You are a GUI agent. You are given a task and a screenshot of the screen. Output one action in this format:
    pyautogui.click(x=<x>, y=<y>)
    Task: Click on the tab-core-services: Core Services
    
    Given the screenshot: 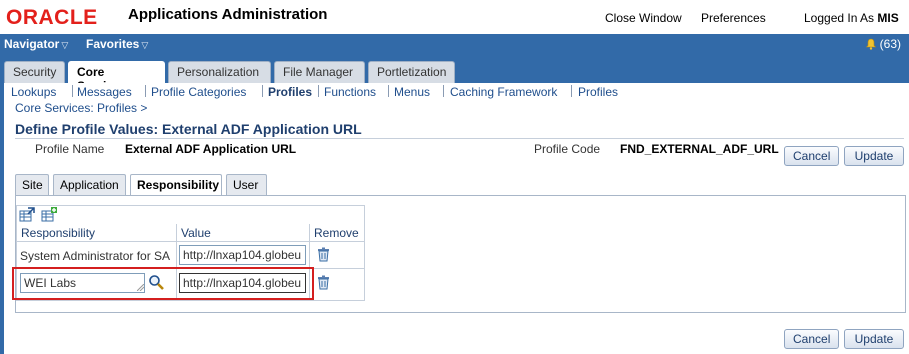 What is the action you would take?
    pyautogui.click(x=116, y=77)
    